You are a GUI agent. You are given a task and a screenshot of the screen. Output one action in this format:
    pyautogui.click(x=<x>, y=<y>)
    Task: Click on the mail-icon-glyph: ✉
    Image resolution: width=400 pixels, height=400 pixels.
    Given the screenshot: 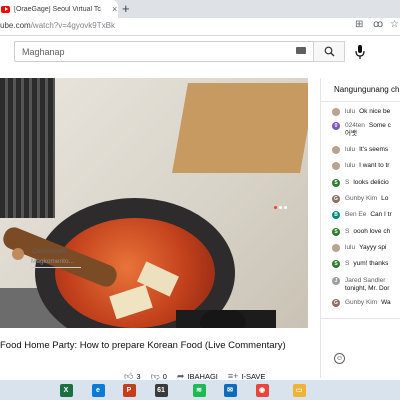 What is the action you would take?
    pyautogui.click(x=230, y=390)
    